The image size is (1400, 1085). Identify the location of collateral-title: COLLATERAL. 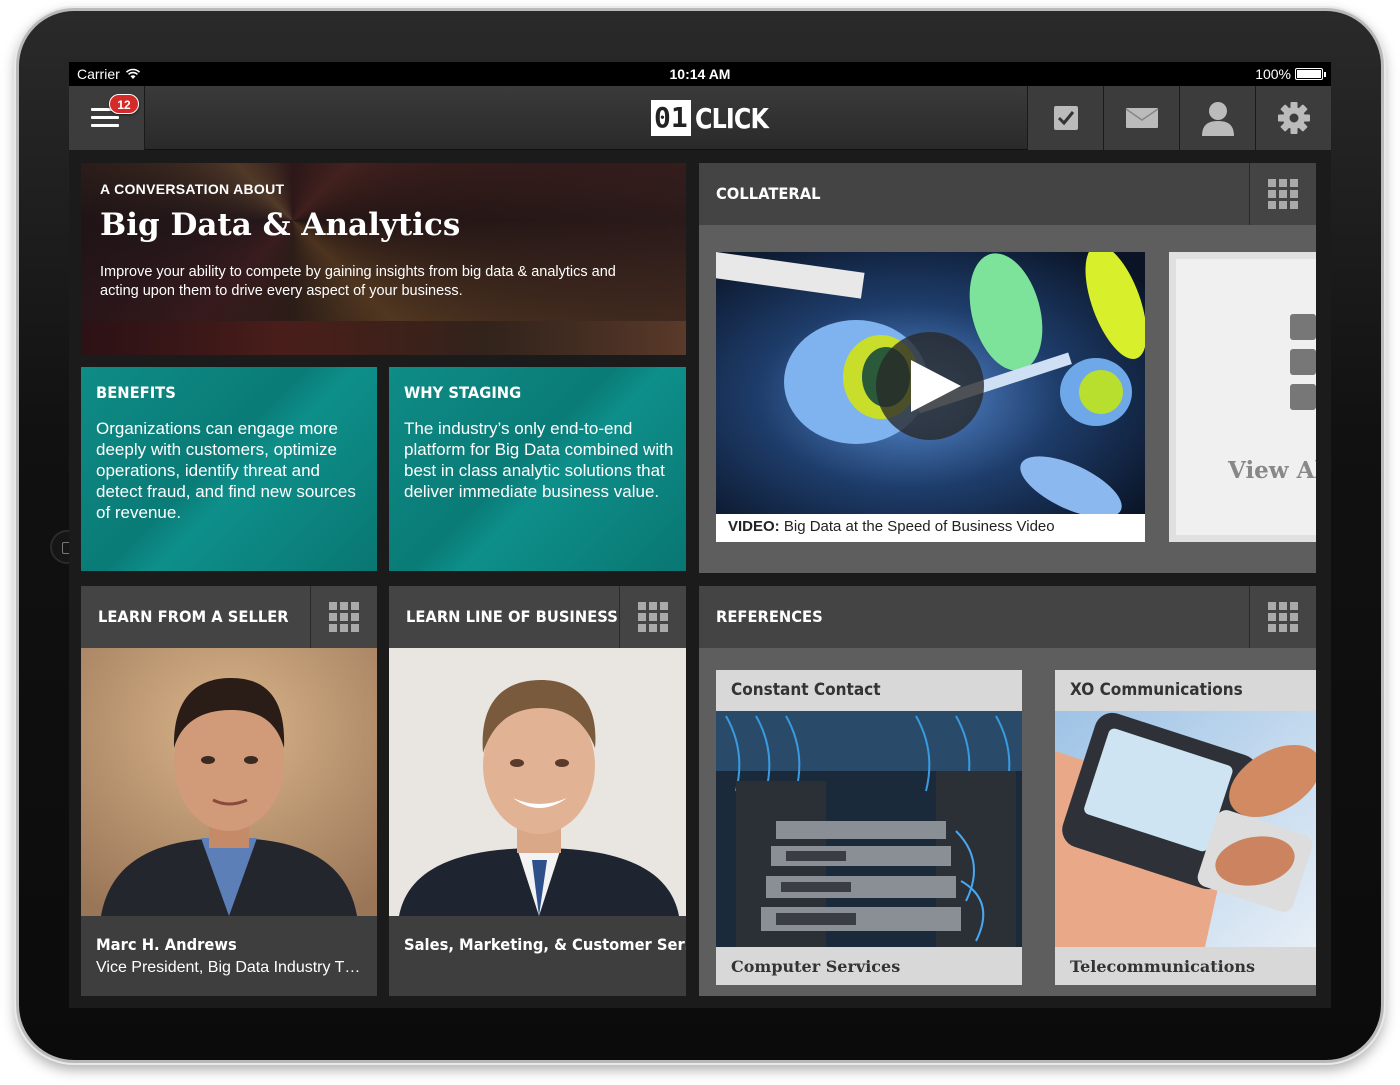
(768, 193).